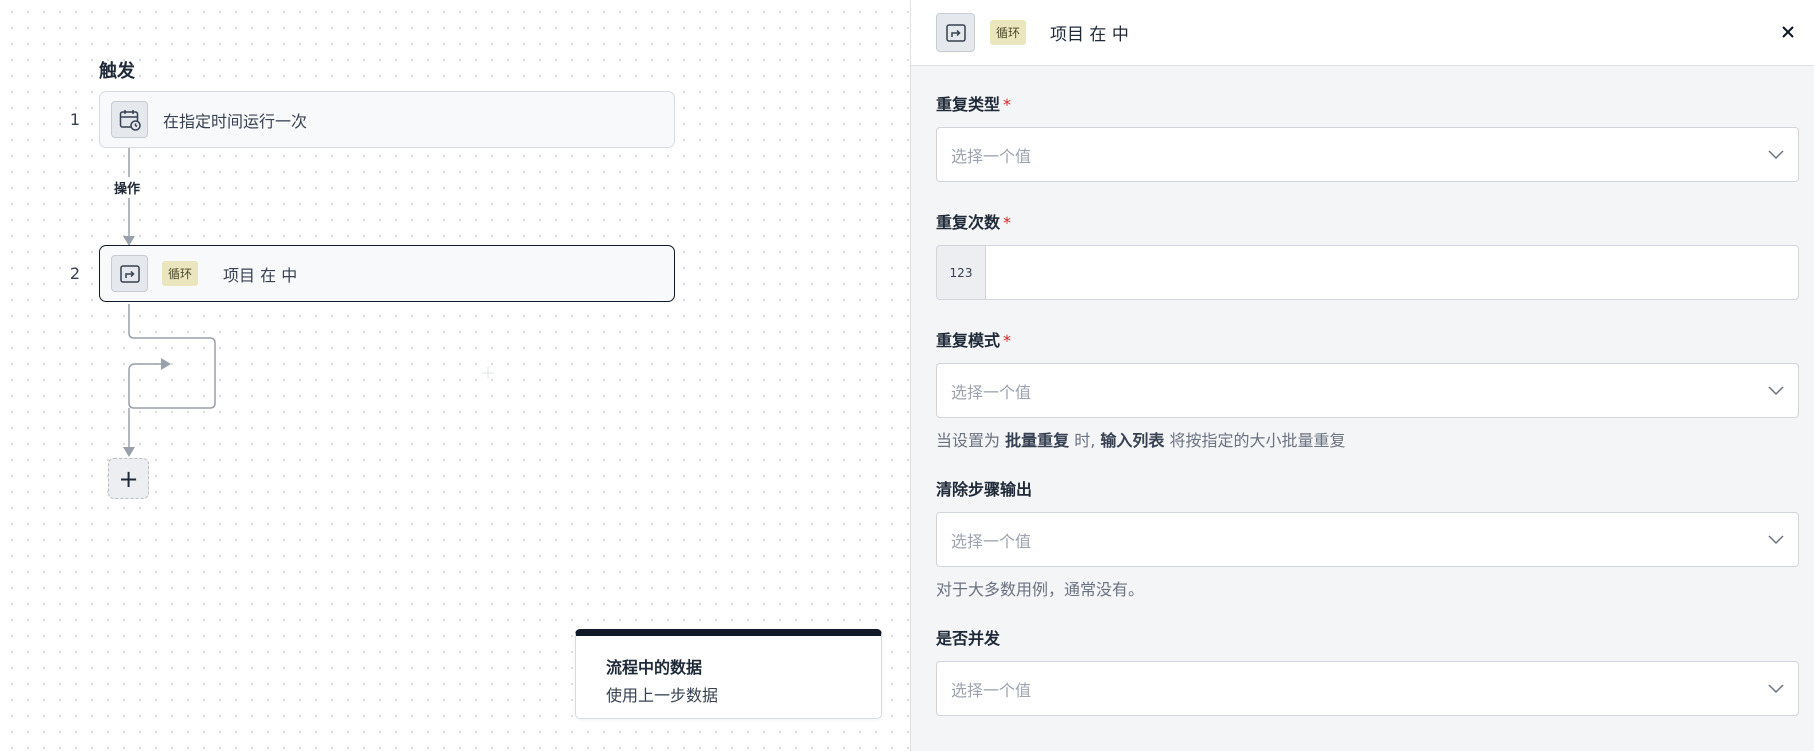  Describe the element at coordinates (128, 478) in the screenshot. I see `add-step-button: +` at that location.